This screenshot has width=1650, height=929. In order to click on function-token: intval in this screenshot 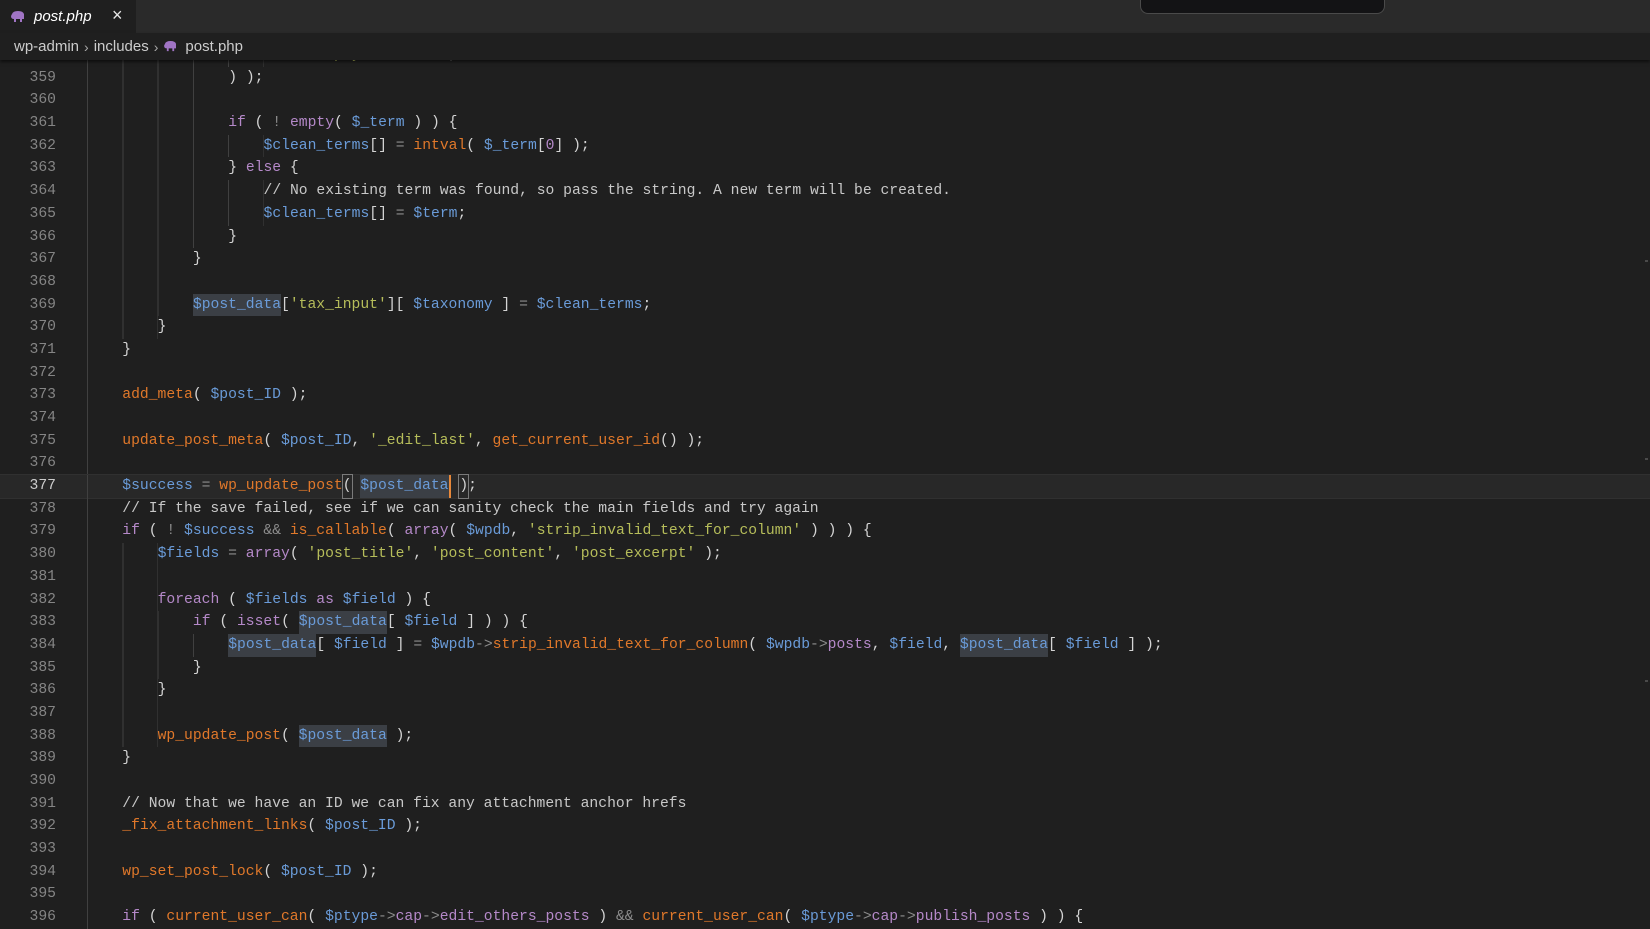, I will do `click(440, 145)`.